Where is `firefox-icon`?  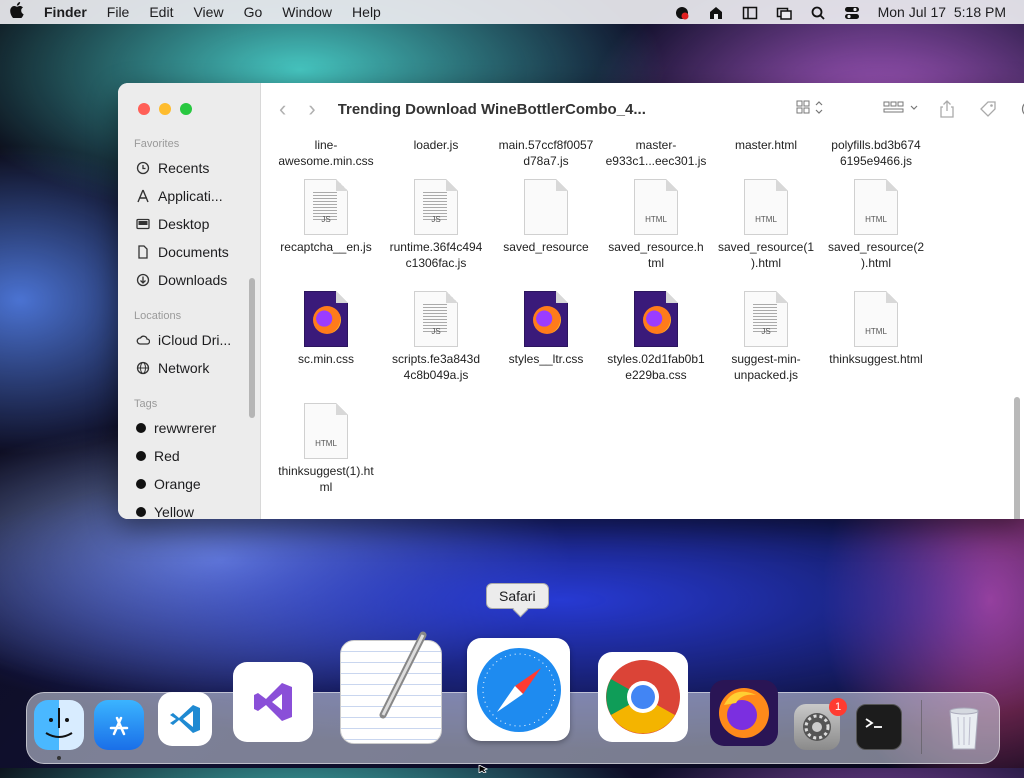 firefox-icon is located at coordinates (744, 713).